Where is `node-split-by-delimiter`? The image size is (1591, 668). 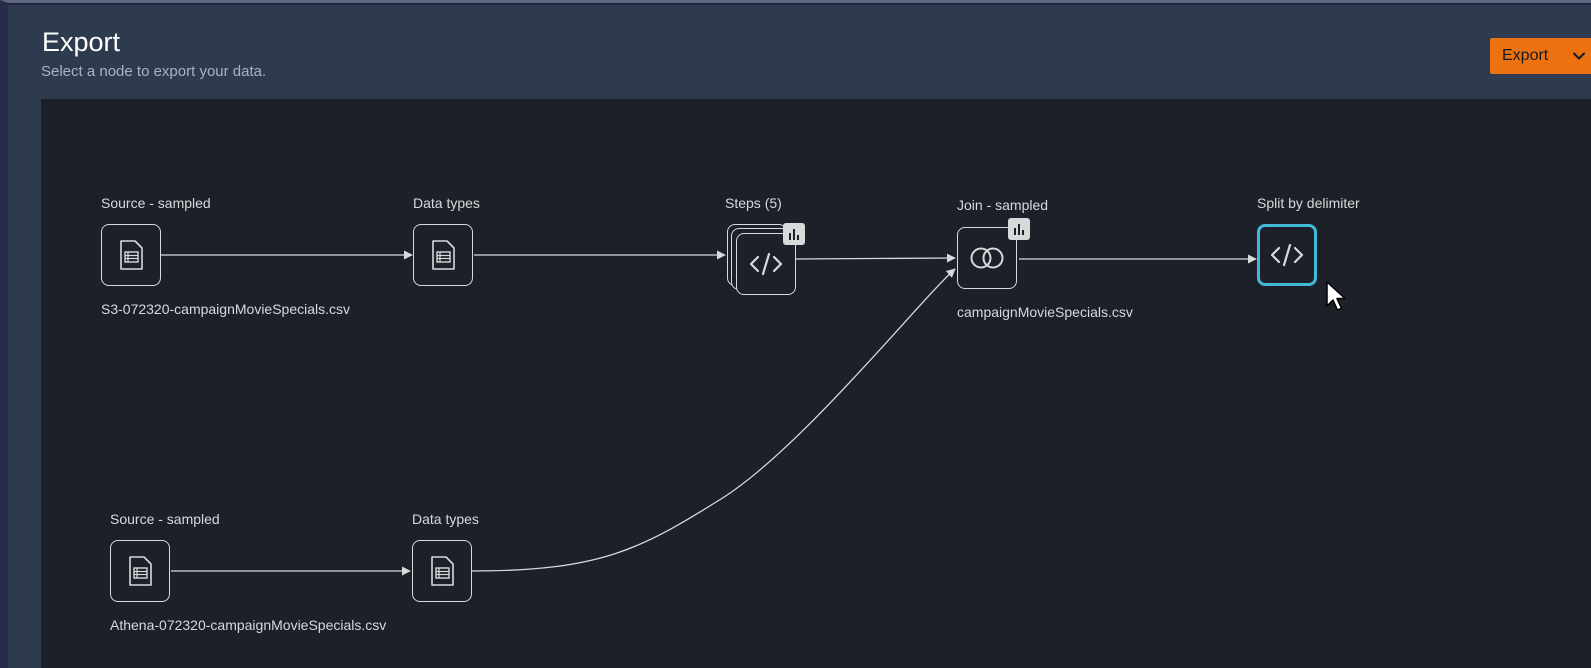 node-split-by-delimiter is located at coordinates (1287, 255).